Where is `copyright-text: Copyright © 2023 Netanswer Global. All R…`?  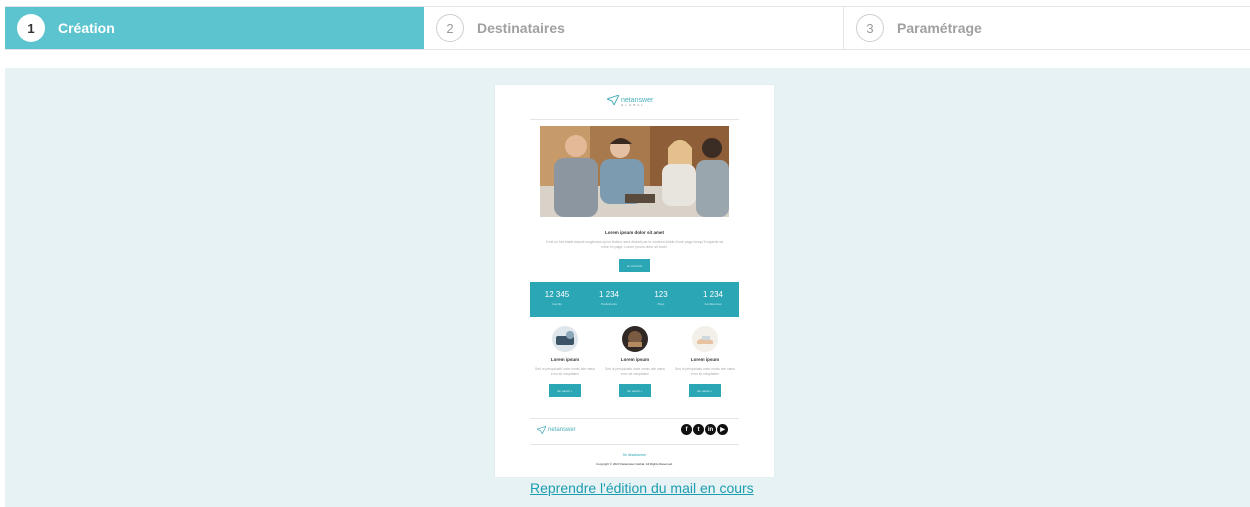
copyright-text: Copyright © 2023 Netanswer Global. All R… is located at coordinates (634, 464).